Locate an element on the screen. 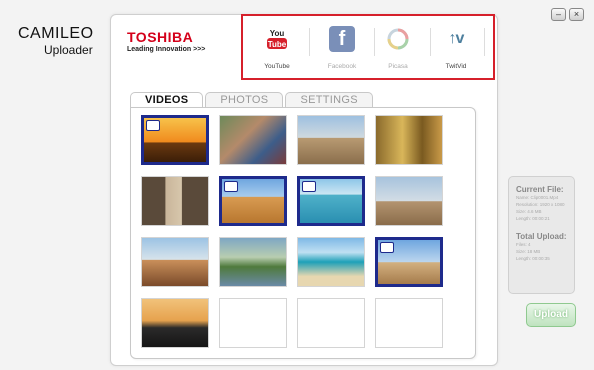  brand-logo: TOSHIBA Leading Innovation >>> is located at coordinates (166, 41).